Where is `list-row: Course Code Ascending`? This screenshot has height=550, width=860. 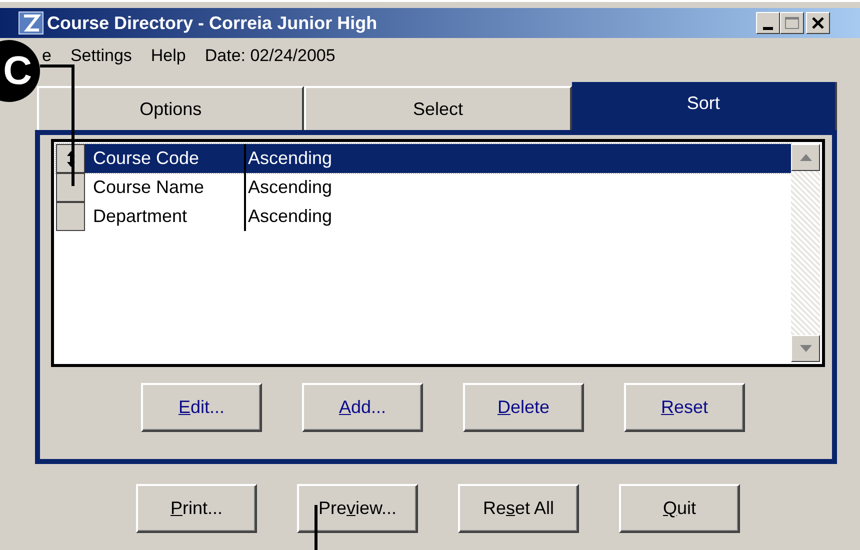
list-row: Course Code Ascending is located at coordinates (423, 158).